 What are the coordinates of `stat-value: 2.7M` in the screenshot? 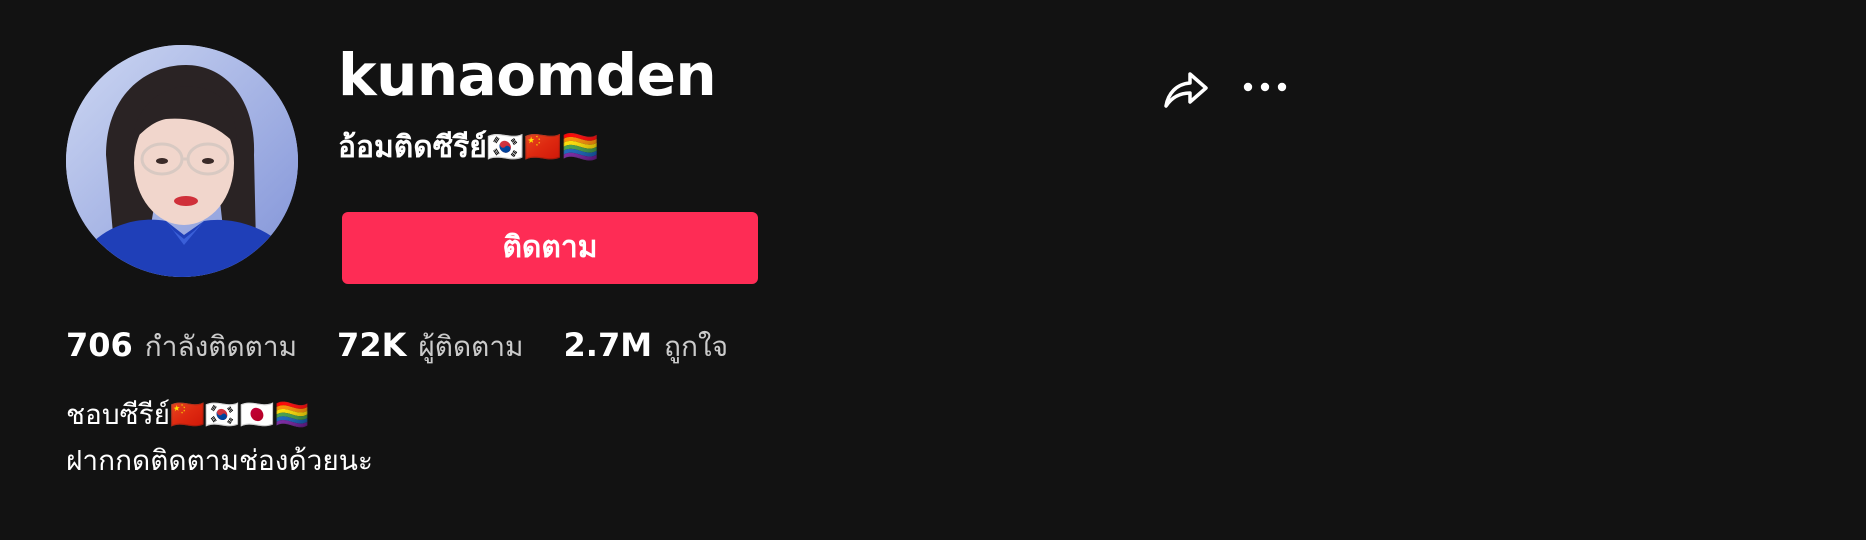 It's located at (608, 345).